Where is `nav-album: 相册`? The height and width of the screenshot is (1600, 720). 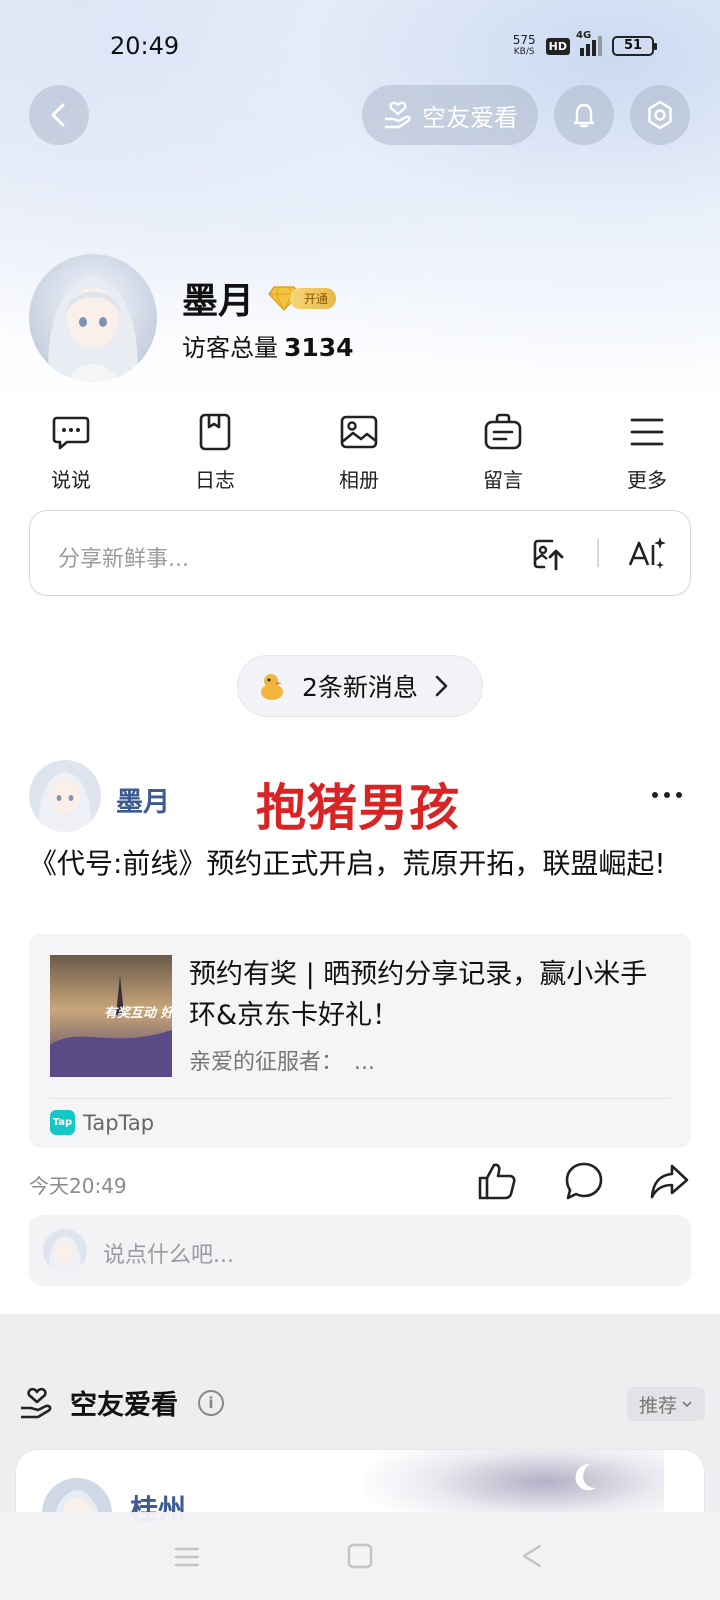 nav-album: 相册 is located at coordinates (359, 452).